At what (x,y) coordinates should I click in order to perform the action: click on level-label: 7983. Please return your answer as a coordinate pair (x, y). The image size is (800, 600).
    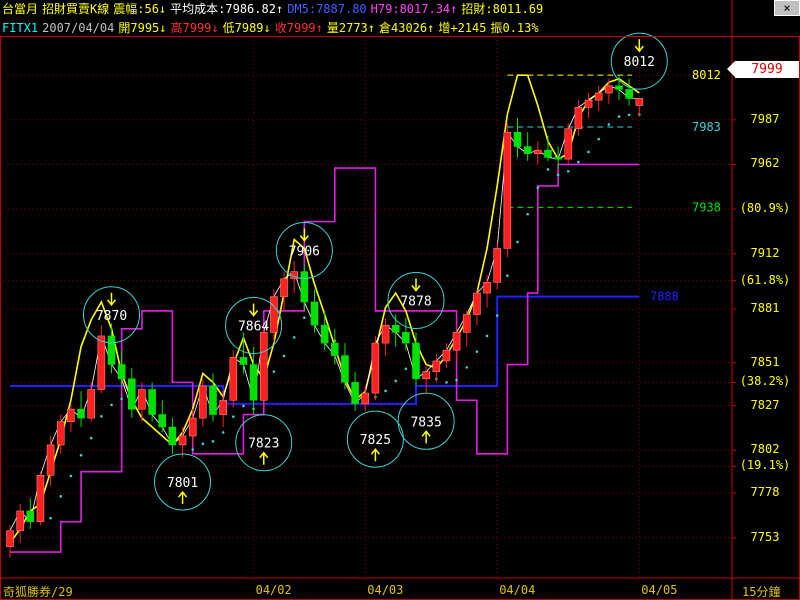
    Looking at the image, I should click on (706, 127).